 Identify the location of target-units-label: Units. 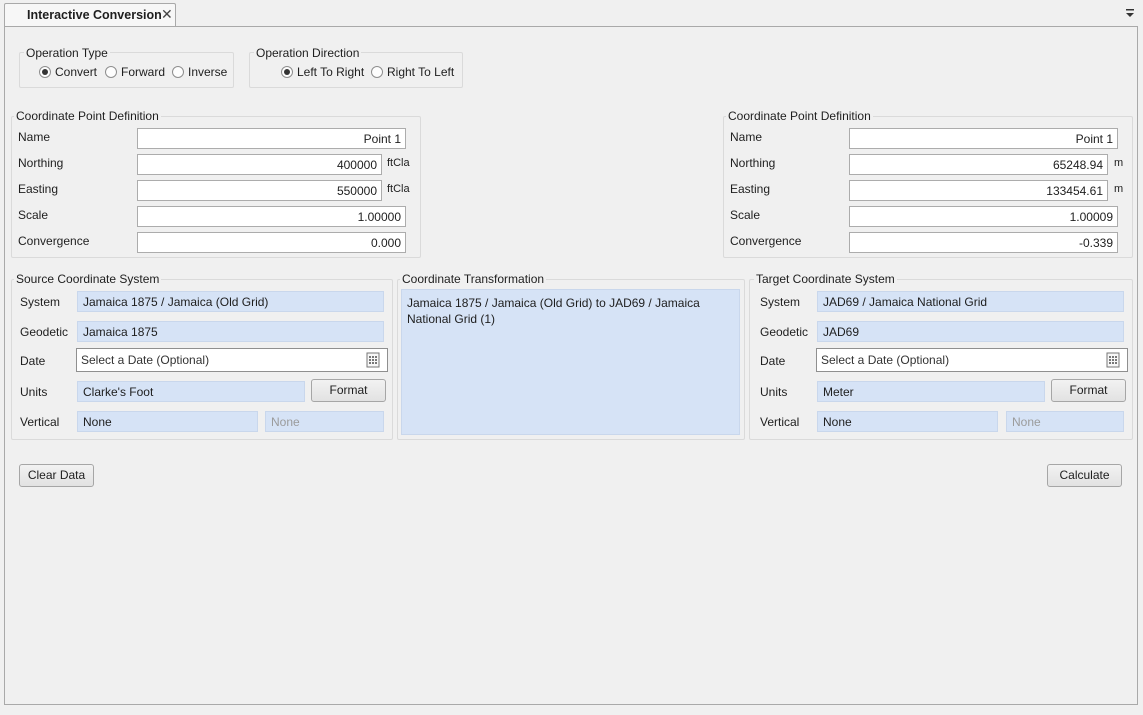
(774, 392).